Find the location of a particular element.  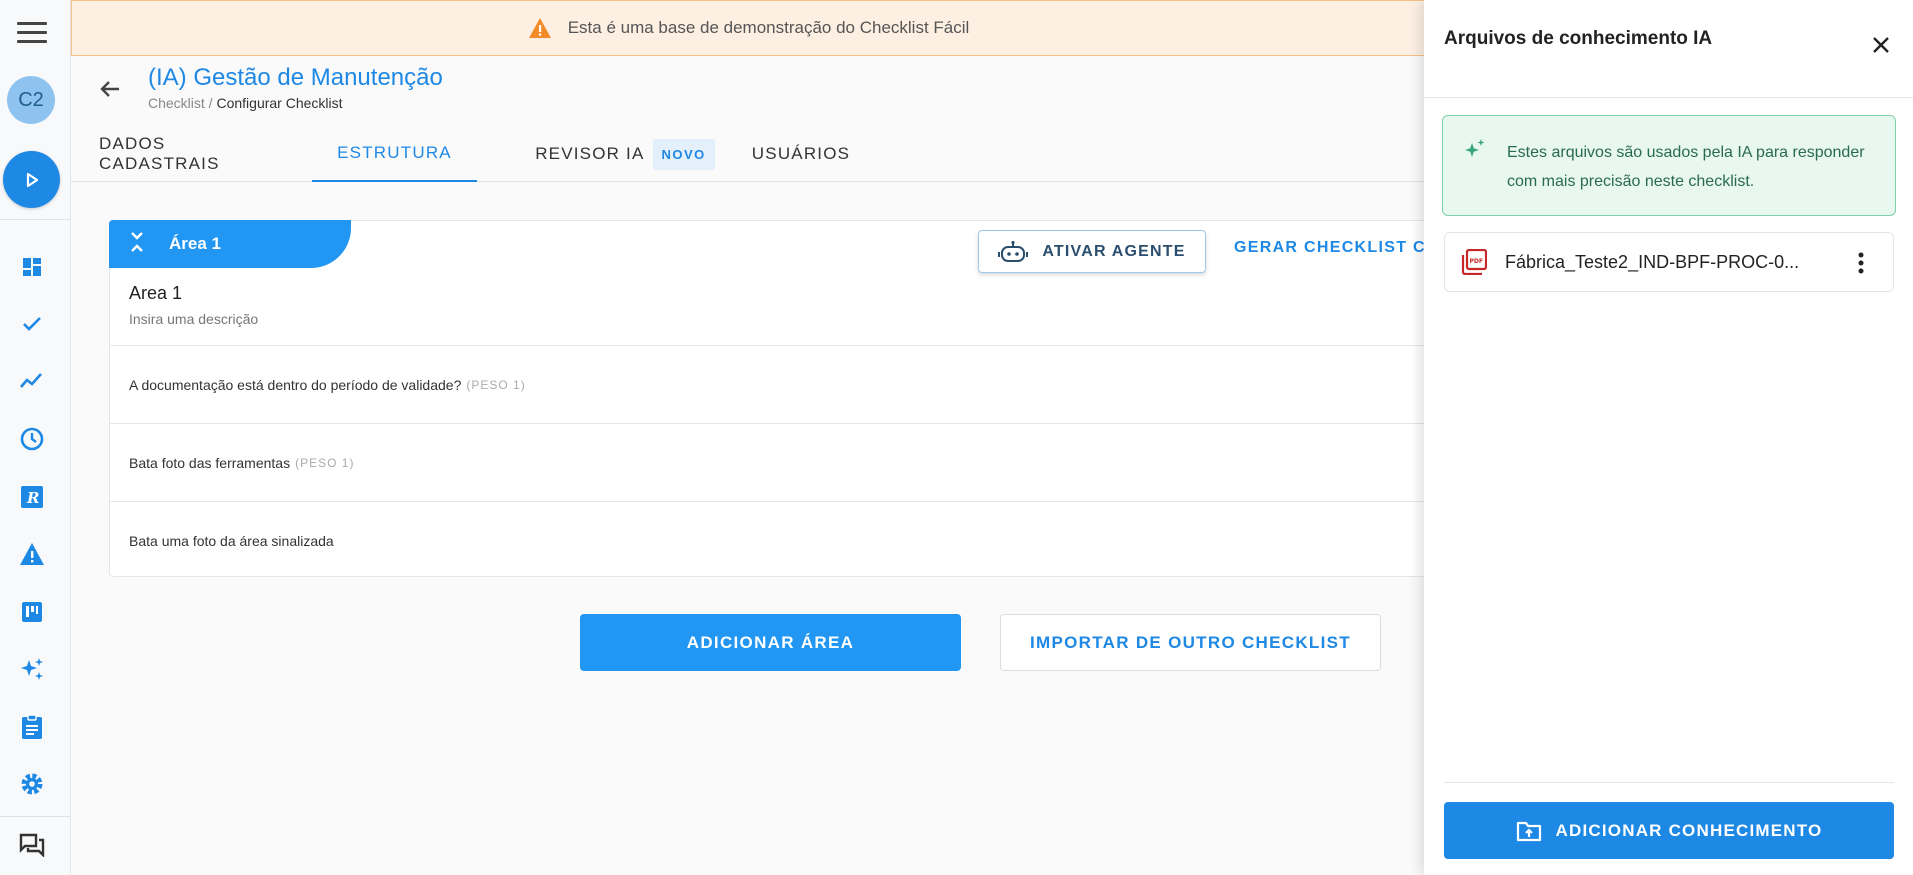

svg-text: R is located at coordinates (32, 498).